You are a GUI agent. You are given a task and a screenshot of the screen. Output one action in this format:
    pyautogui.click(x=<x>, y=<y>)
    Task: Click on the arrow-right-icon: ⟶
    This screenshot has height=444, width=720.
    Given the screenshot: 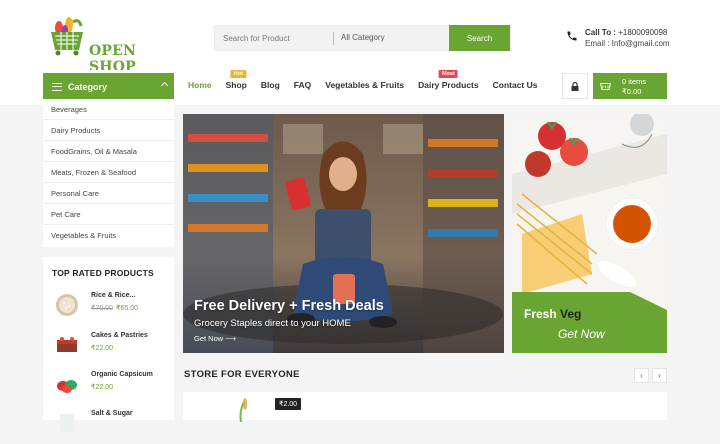 What is the action you would take?
    pyautogui.click(x=231, y=338)
    